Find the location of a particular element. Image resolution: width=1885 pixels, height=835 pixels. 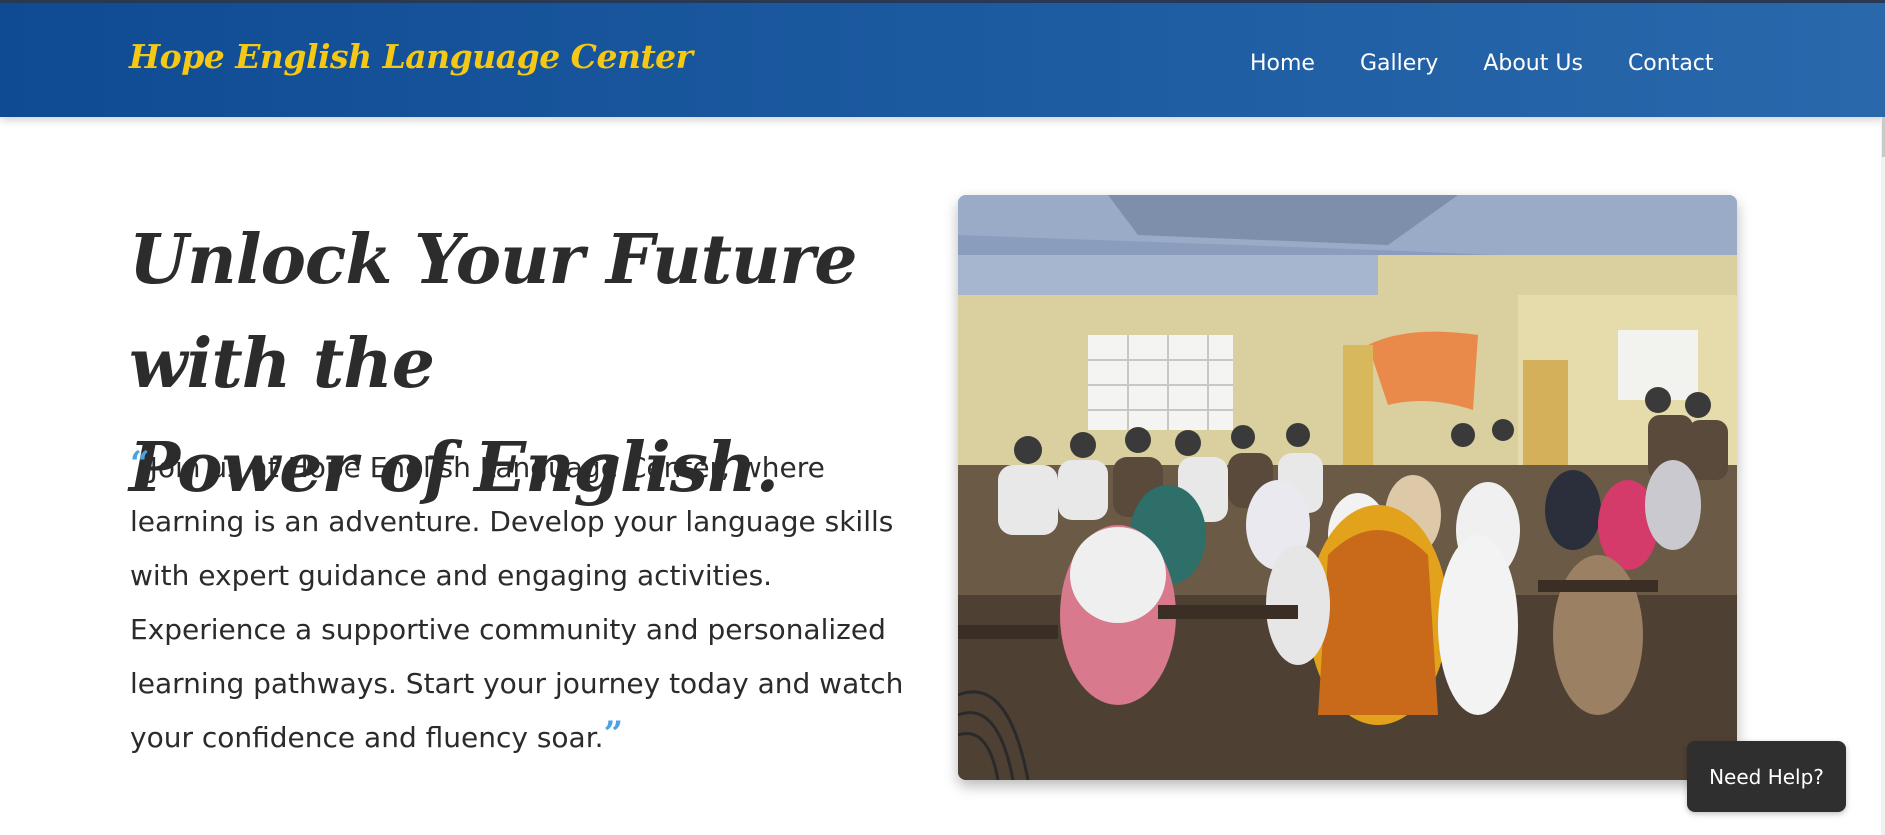

nav-home: Home is located at coordinates (1282, 63).